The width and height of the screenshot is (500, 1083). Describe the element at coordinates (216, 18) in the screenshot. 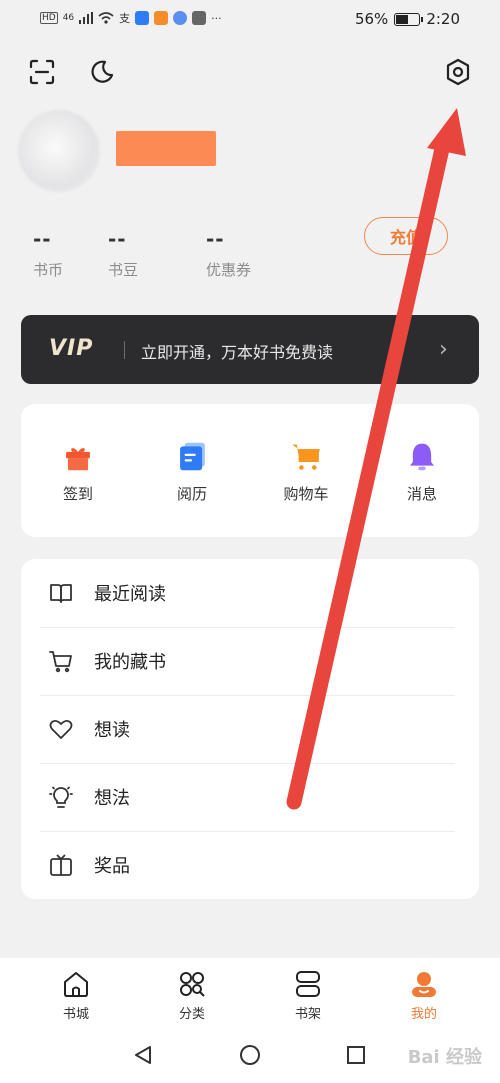

I see `more-icon: ···` at that location.